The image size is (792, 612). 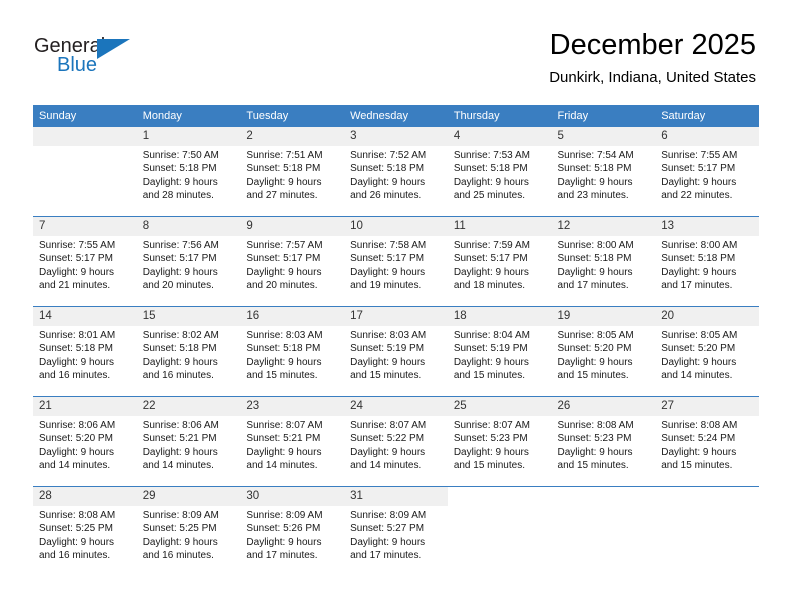 What do you see at coordinates (387, 439) in the screenshot?
I see `sunset-text: Sunset: 5:22 PM` at bounding box center [387, 439].